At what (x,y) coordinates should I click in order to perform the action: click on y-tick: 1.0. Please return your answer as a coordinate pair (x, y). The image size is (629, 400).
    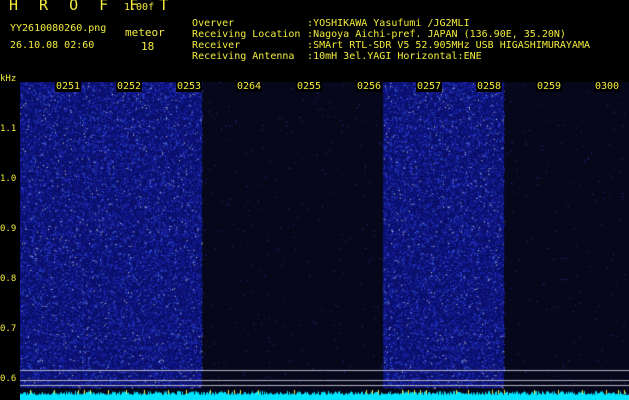
    Looking at the image, I should click on (8, 179).